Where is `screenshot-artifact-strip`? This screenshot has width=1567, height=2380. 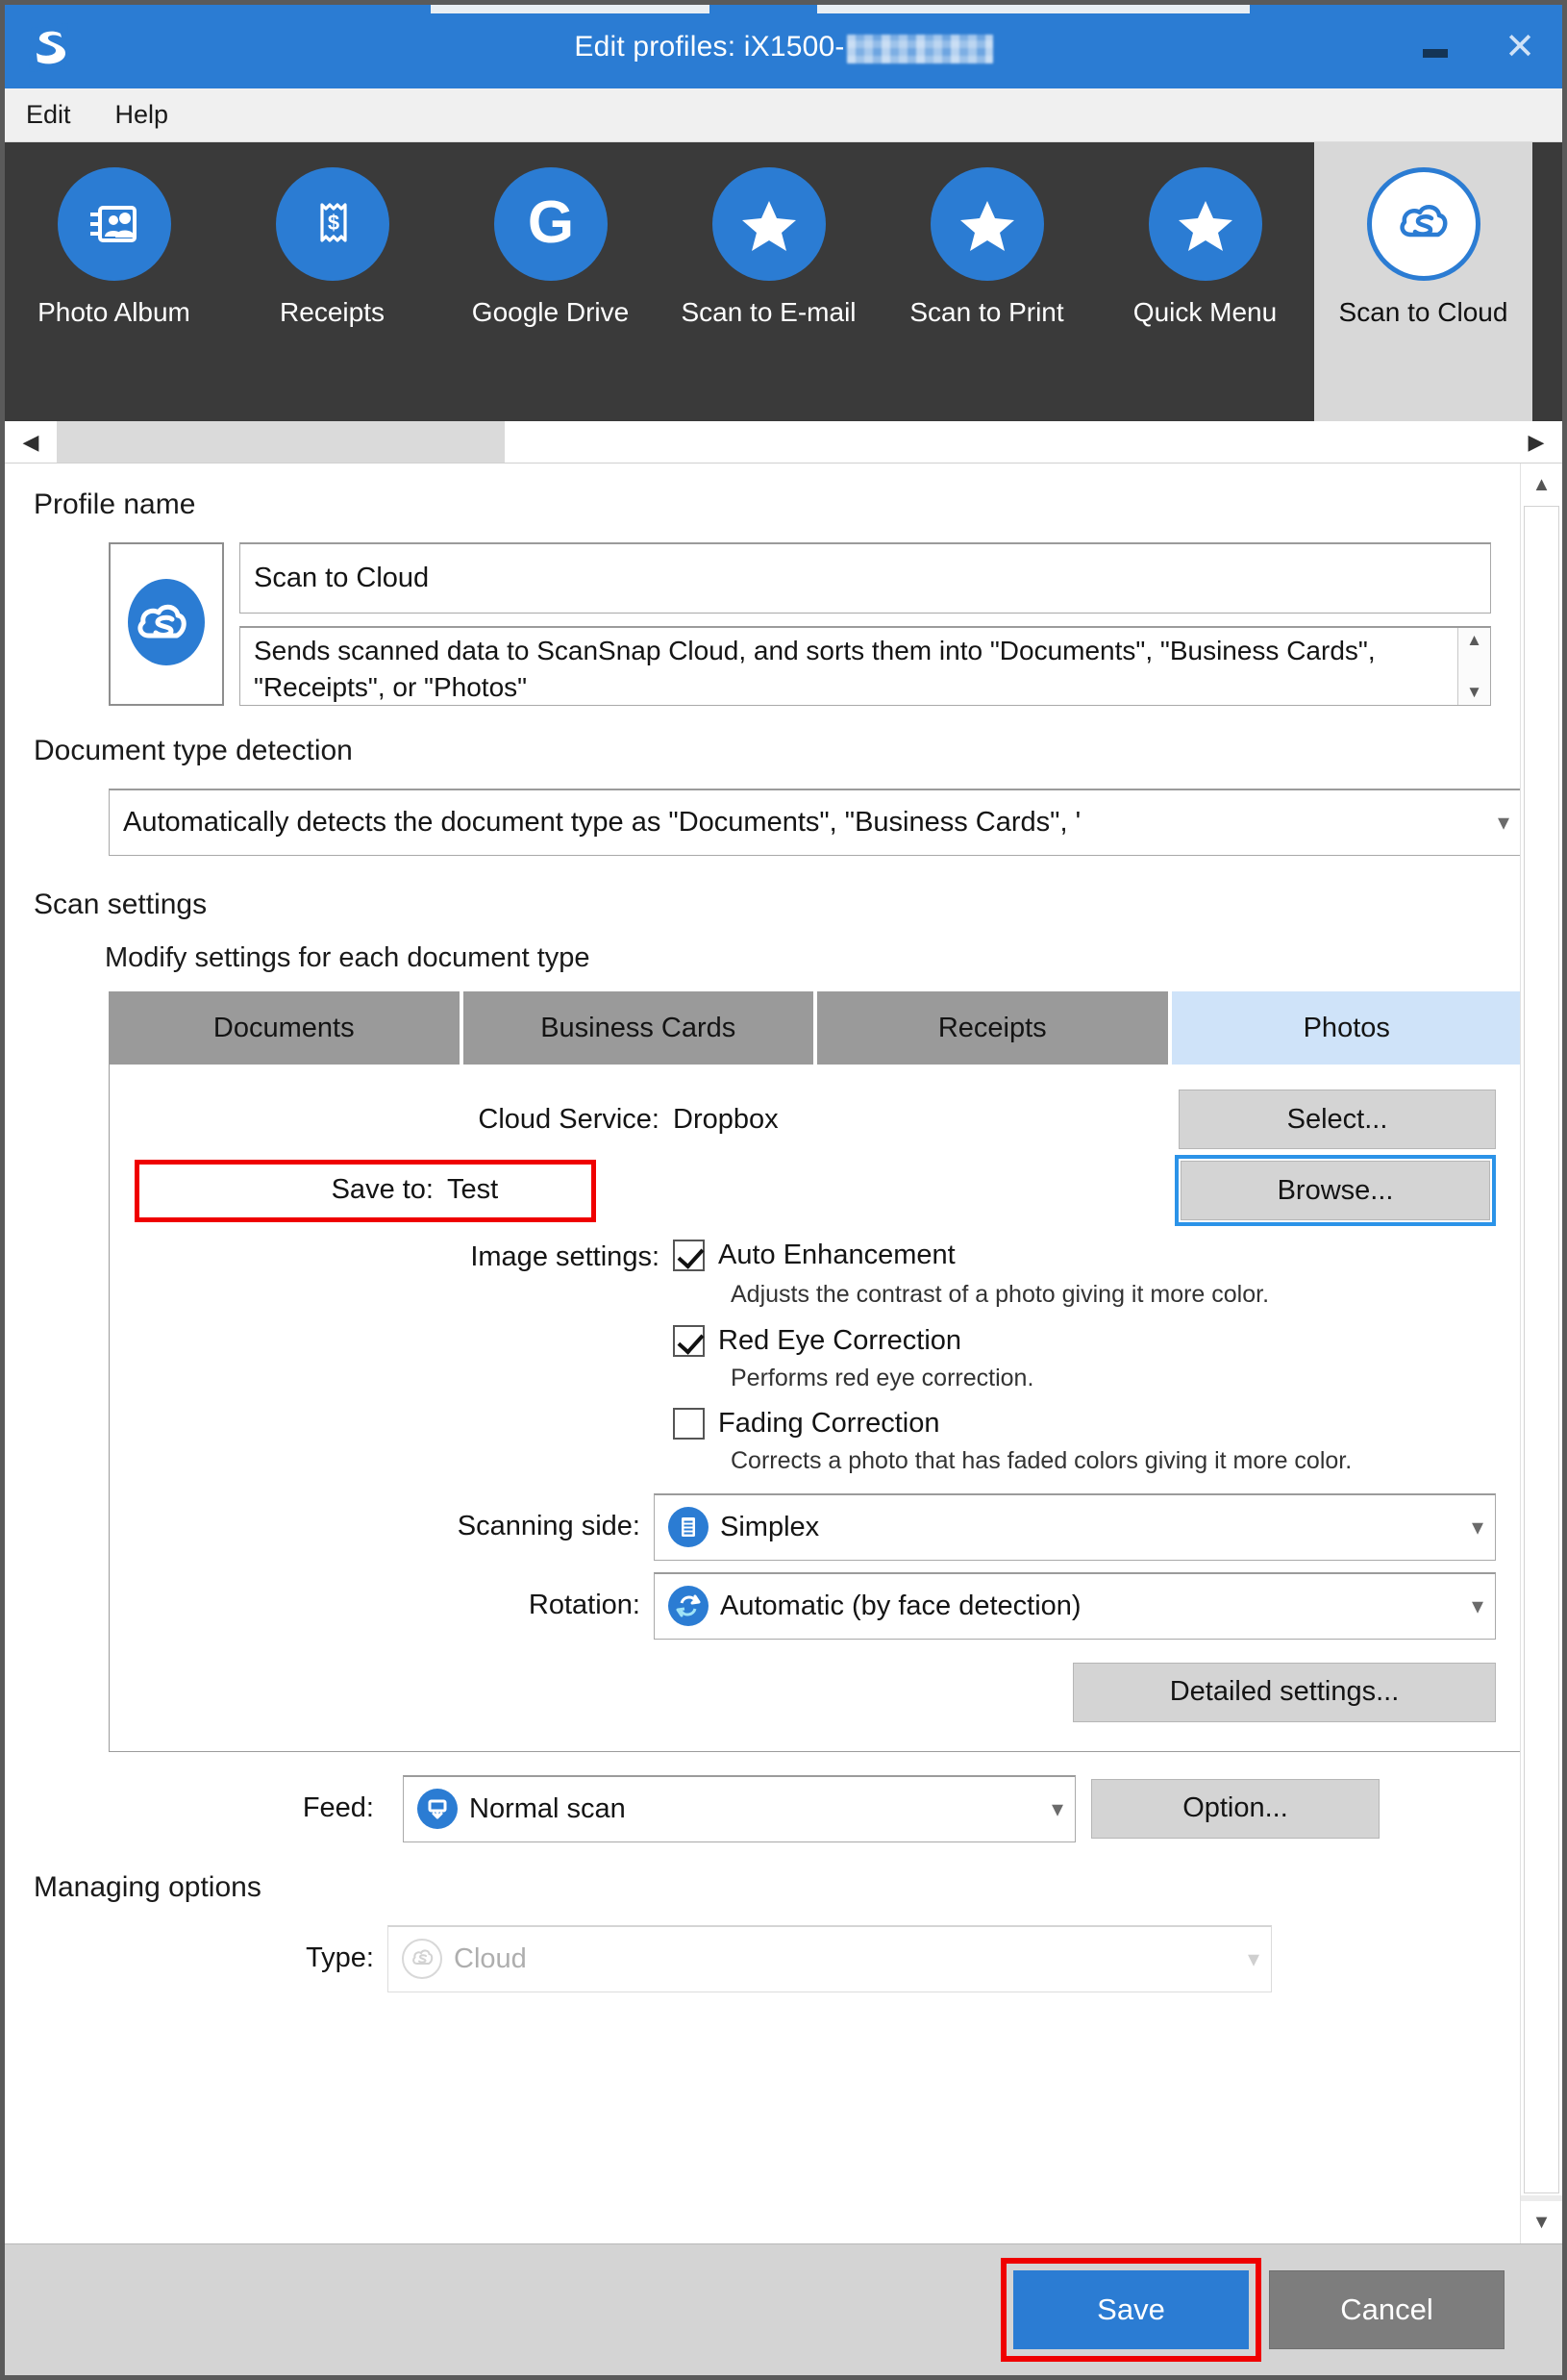 screenshot-artifact-strip is located at coordinates (570, 9).